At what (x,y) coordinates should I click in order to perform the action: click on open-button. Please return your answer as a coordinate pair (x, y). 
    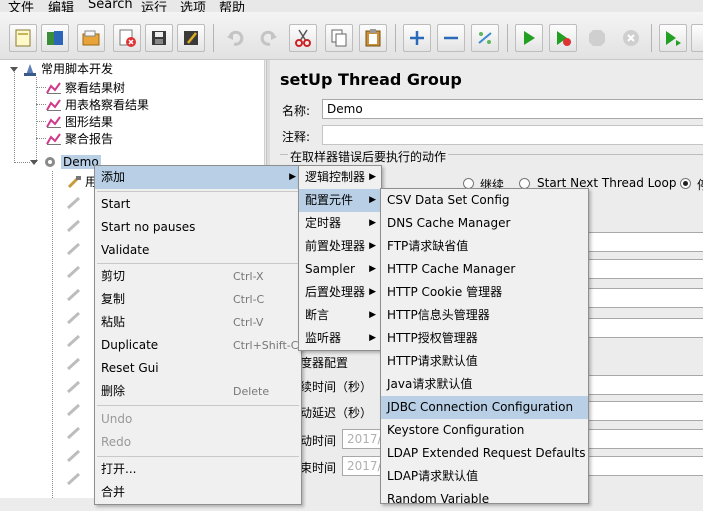
    Looking at the image, I should click on (91, 38).